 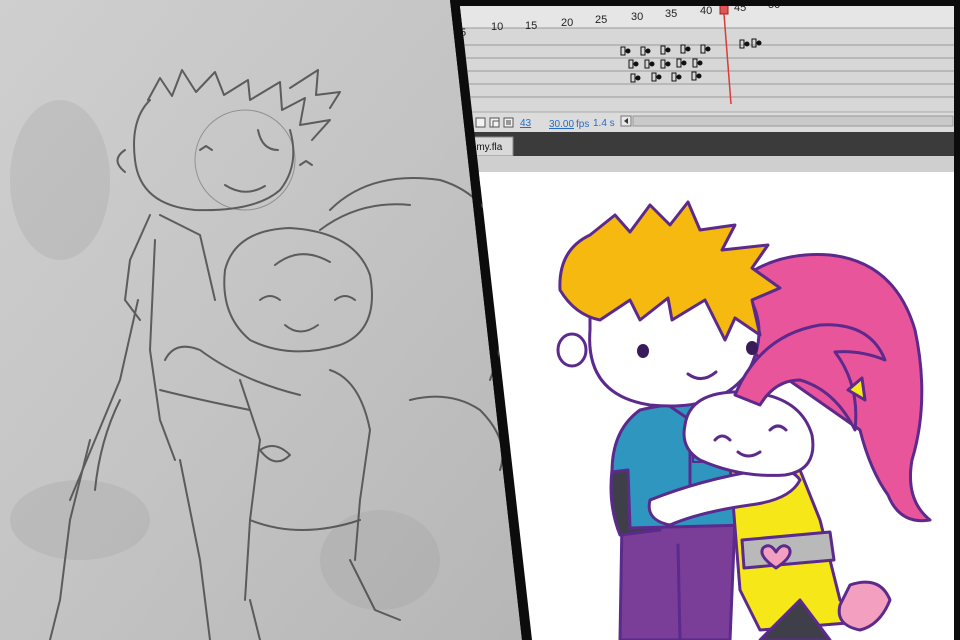 What do you see at coordinates (531, 26) in the screenshot?
I see `frame-number-15: 15` at bounding box center [531, 26].